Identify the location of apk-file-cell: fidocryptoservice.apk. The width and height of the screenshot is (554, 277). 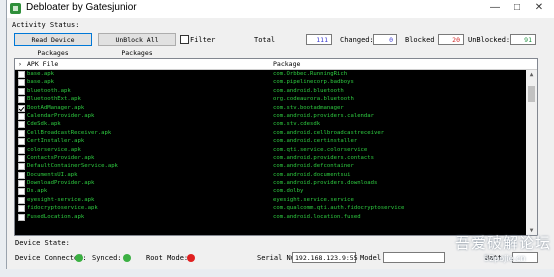
(62, 208).